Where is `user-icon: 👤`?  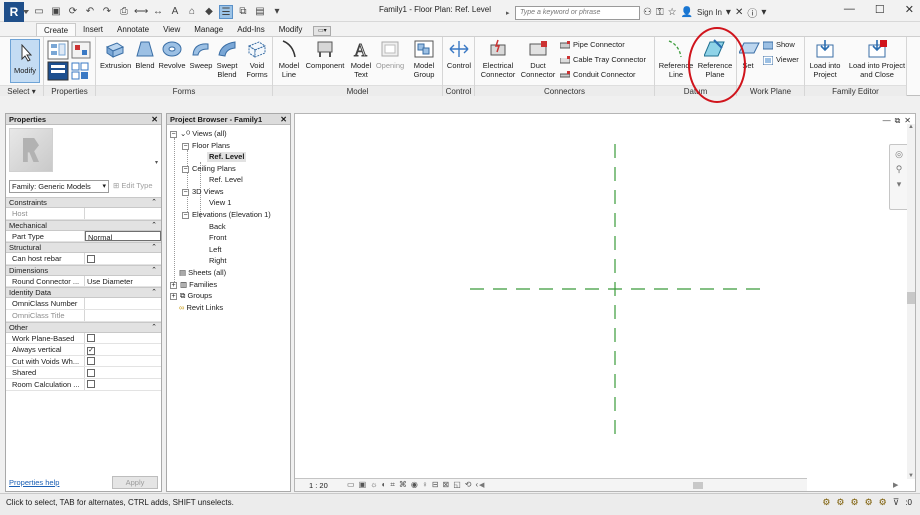
user-icon: 👤 is located at coordinates (687, 12).